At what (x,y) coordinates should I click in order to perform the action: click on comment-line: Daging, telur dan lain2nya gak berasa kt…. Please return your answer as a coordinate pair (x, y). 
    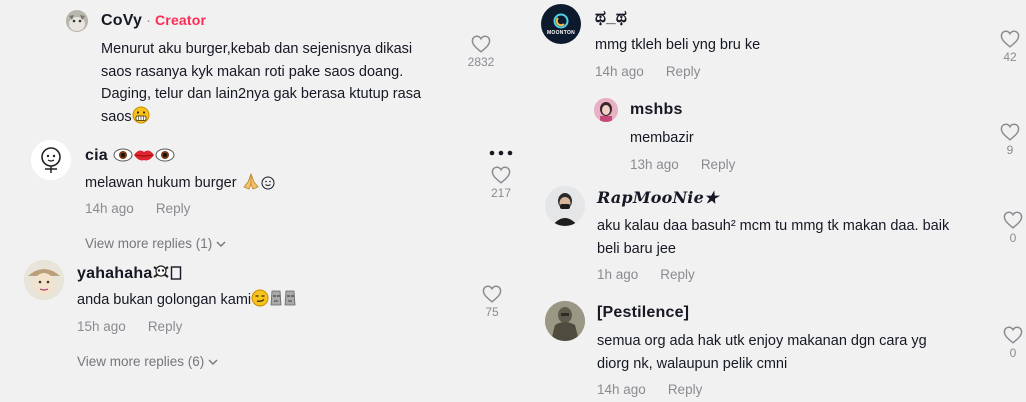
    Looking at the image, I should click on (261, 94).